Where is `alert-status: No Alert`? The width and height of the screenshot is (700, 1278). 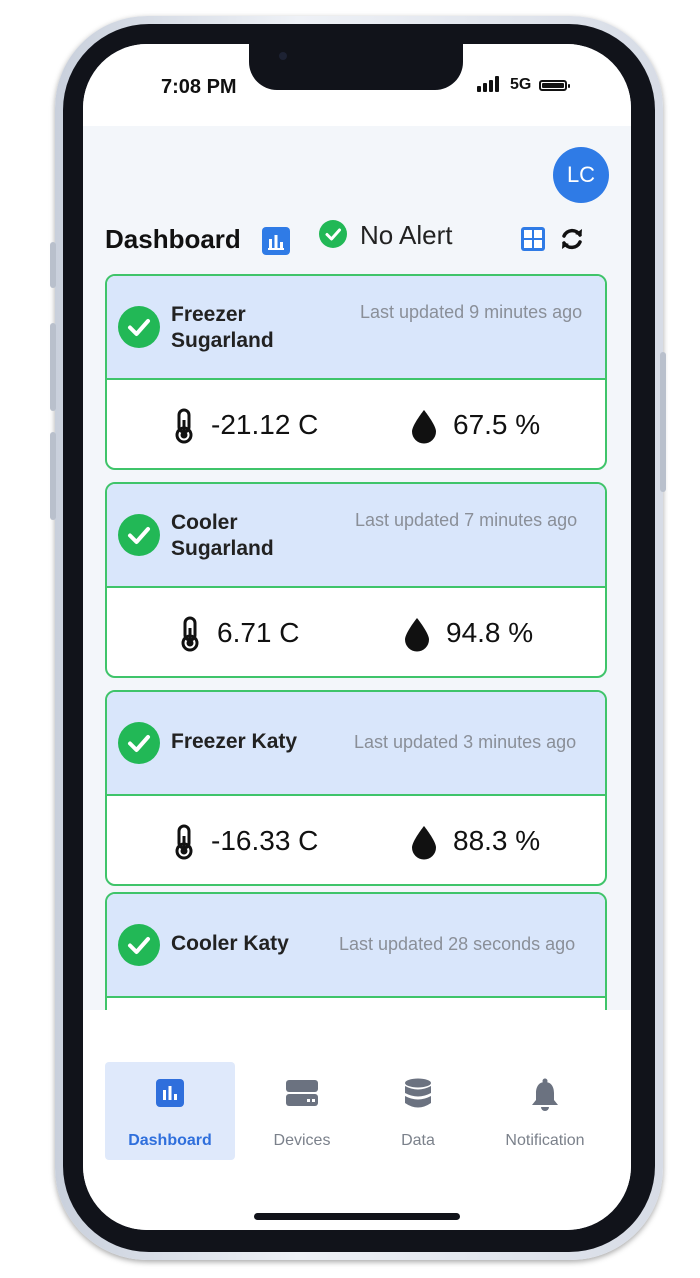 alert-status: No Alert is located at coordinates (406, 235).